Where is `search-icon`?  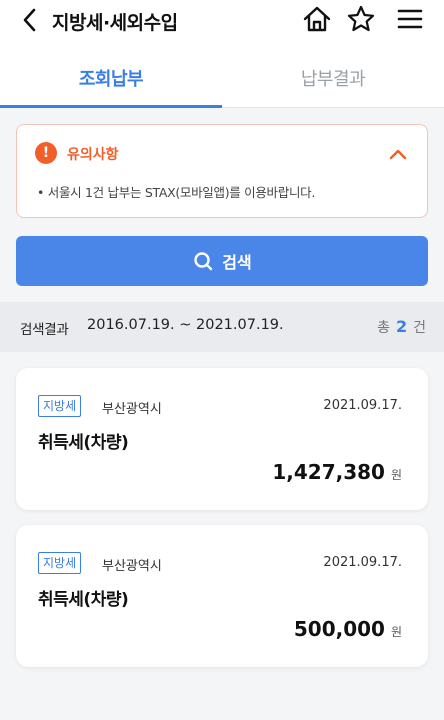 search-icon is located at coordinates (203, 261).